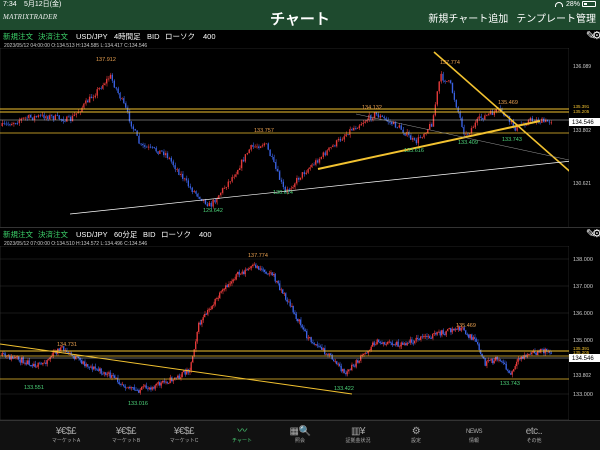 The height and width of the screenshot is (450, 600). I want to click on tab-inquiry: ▦🔍 照会, so click(300, 435).